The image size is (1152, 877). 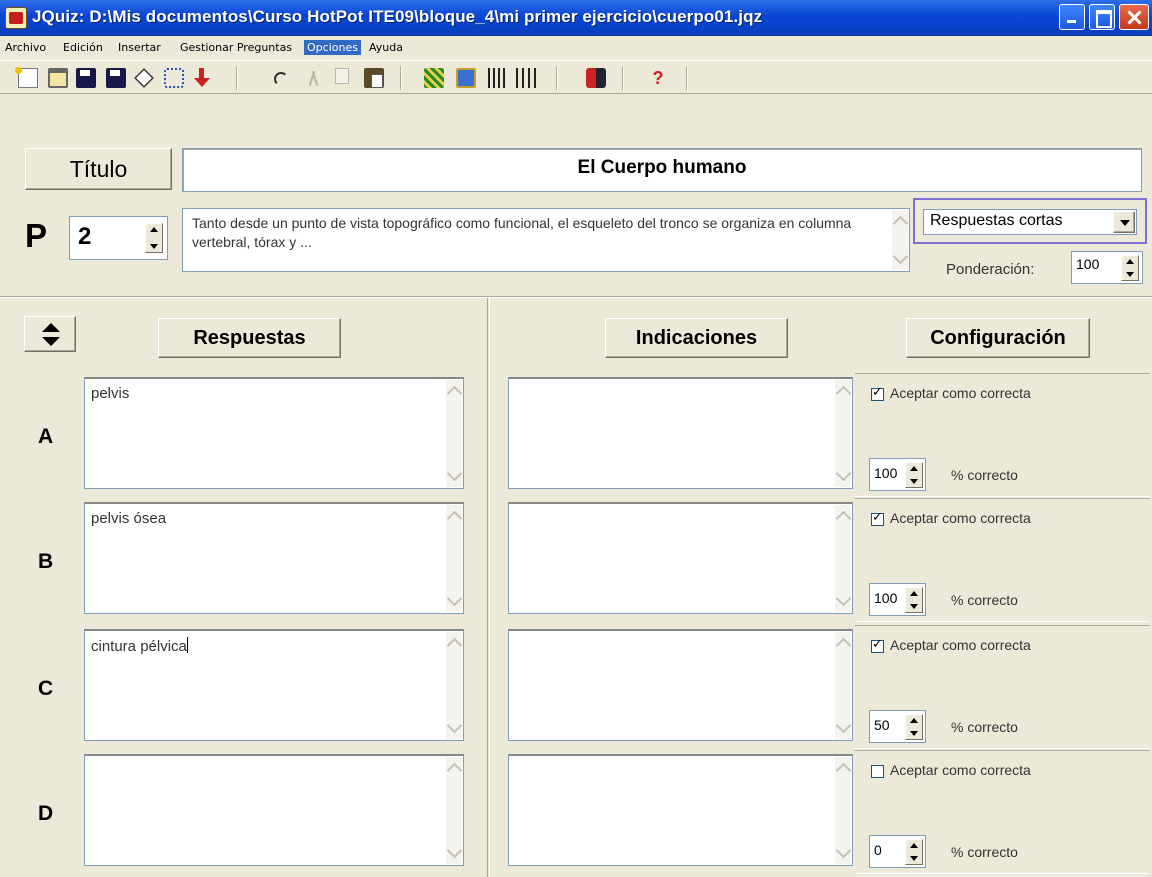 I want to click on weighting-label: Ponderación:, so click(x=990, y=269).